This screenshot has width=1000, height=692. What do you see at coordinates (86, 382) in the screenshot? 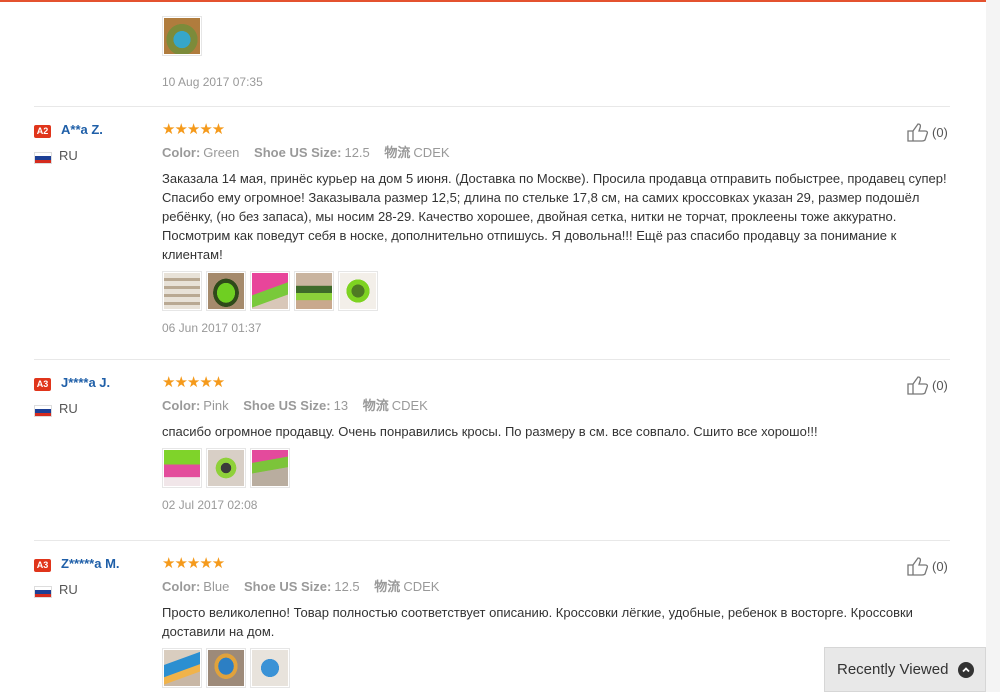
I see `reviewer-name: J****a J.` at bounding box center [86, 382].